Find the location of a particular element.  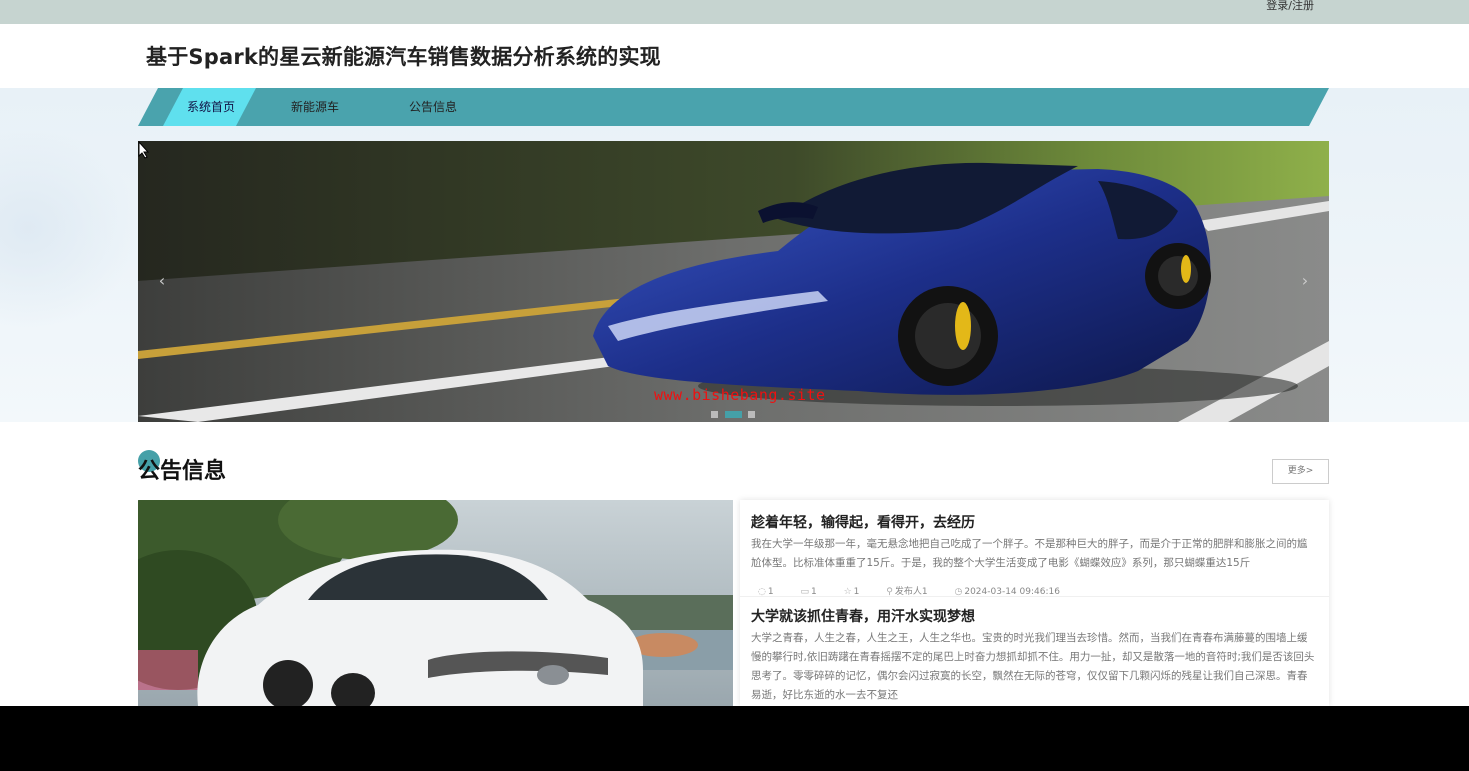

nav-item-new-energy-cars: 新能源车 is located at coordinates (315, 107).